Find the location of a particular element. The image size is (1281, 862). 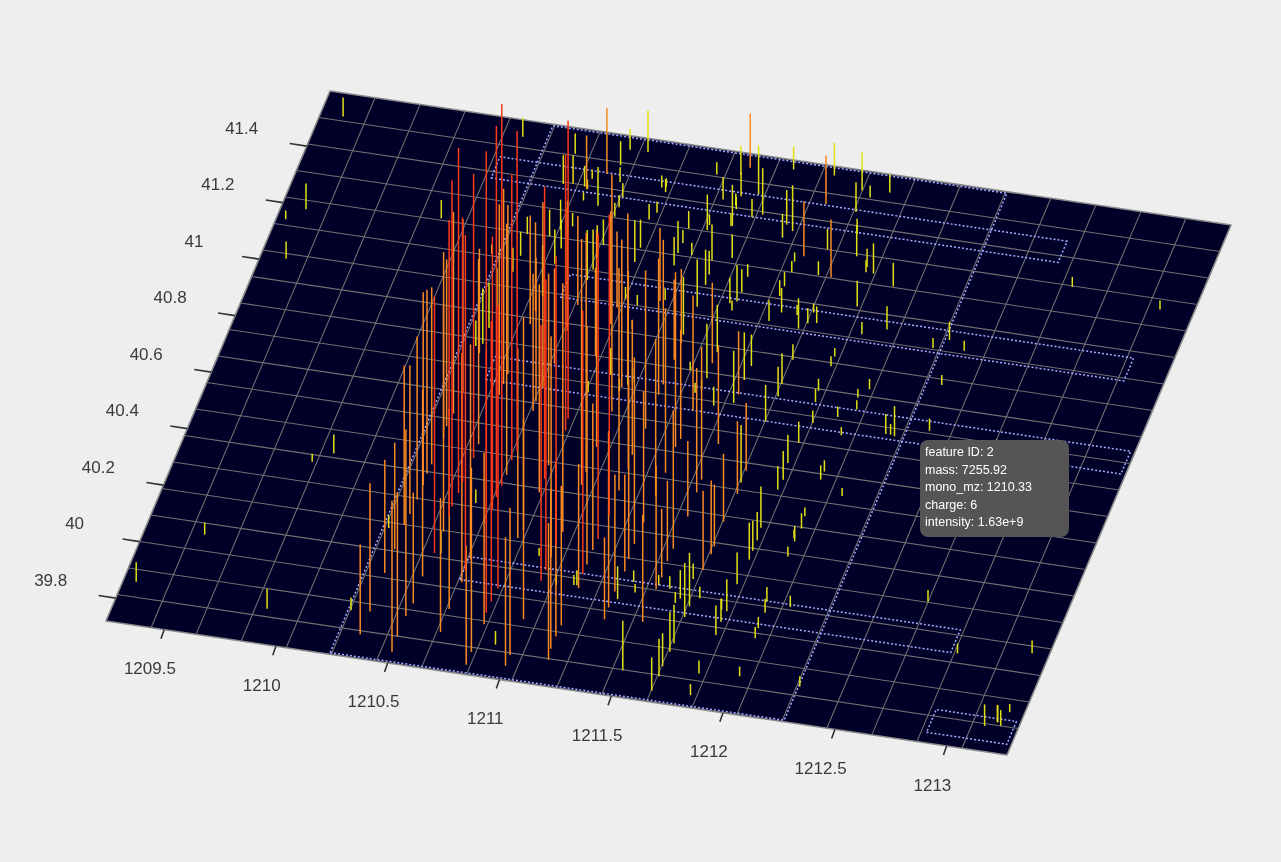

tick-label: 1213 is located at coordinates (932, 785).